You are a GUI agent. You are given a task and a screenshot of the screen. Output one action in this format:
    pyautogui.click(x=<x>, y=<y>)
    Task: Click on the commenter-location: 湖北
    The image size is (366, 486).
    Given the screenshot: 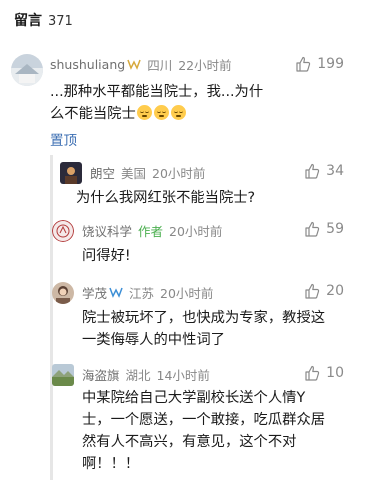 What is the action you would take?
    pyautogui.click(x=138, y=375)
    